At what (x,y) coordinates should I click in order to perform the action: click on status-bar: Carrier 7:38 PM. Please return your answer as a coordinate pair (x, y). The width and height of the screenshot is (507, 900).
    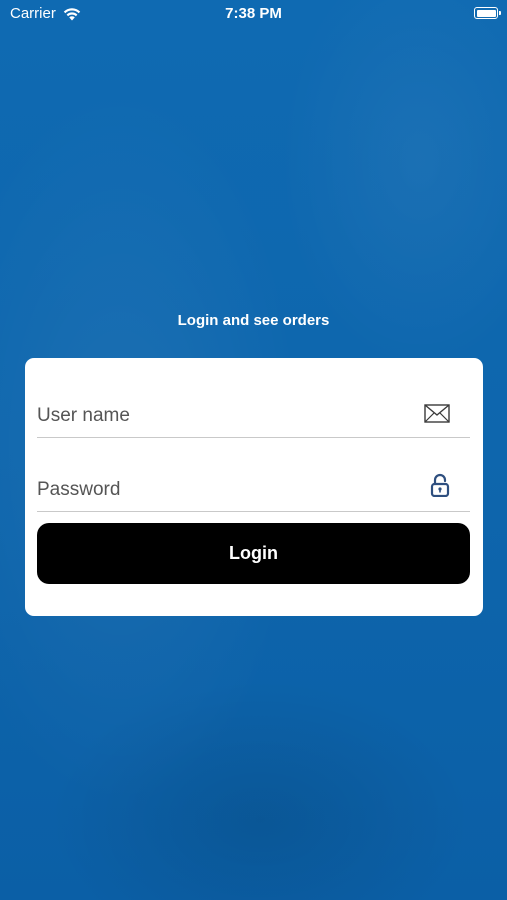
    Looking at the image, I should click on (253, 14).